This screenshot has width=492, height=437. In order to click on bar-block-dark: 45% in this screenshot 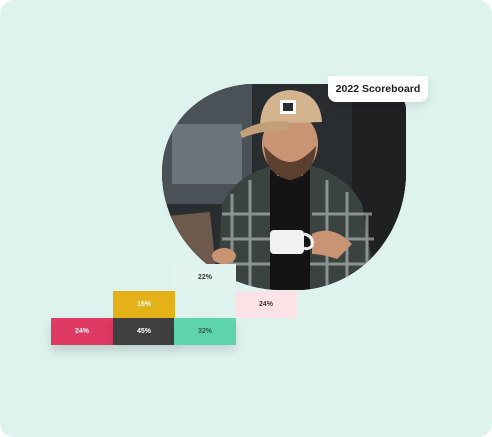, I will do `click(144, 331)`.